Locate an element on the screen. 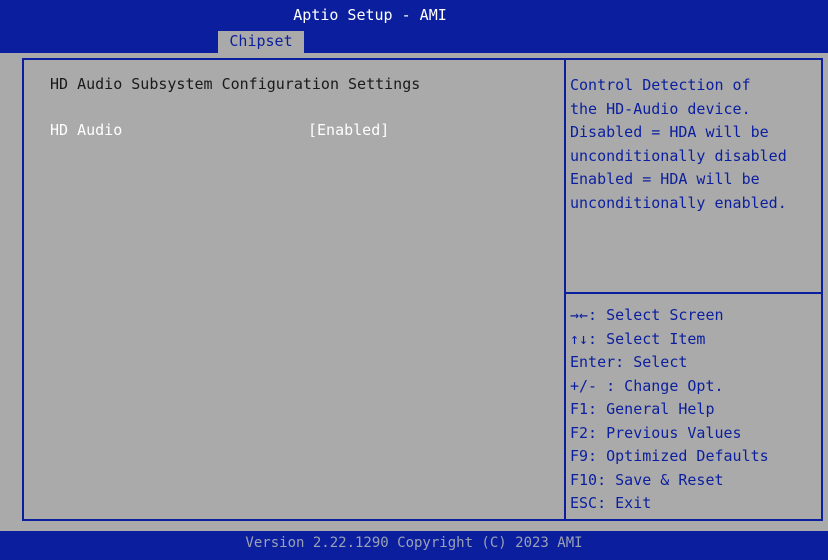 The image size is (828, 560). help-line: unconditionally enabled. is located at coordinates (678, 202).